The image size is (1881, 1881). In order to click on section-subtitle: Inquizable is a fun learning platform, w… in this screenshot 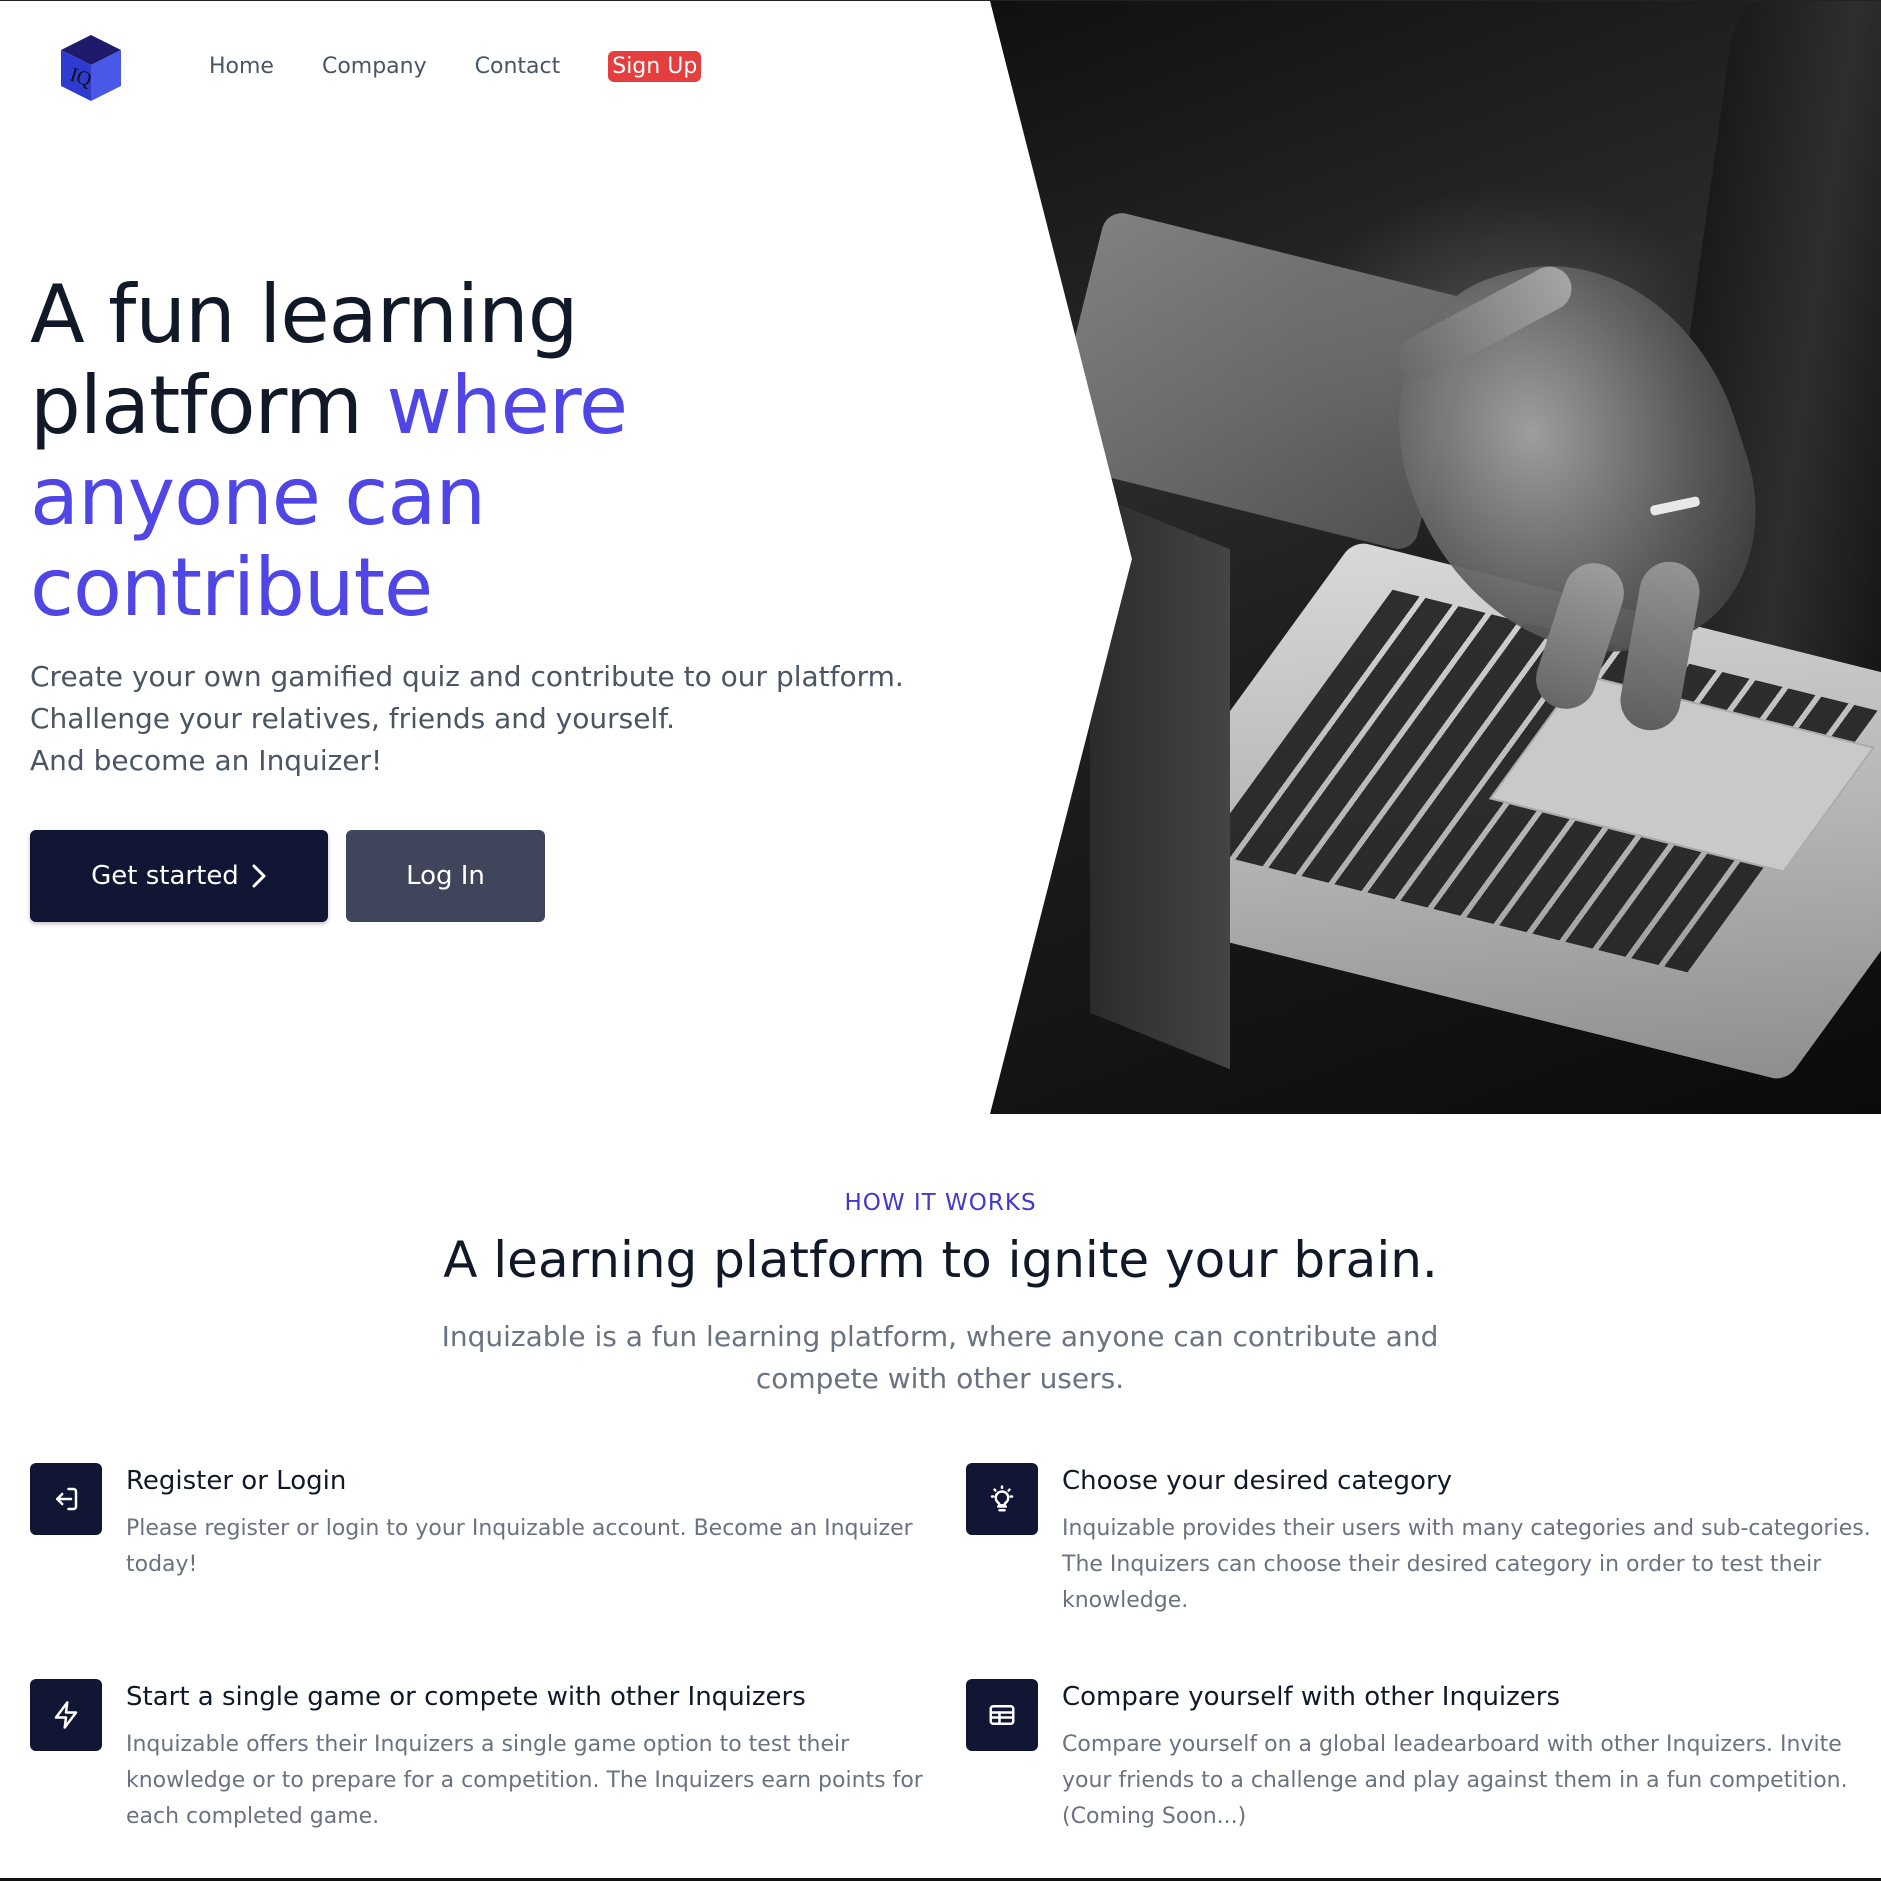, I will do `click(940, 1357)`.